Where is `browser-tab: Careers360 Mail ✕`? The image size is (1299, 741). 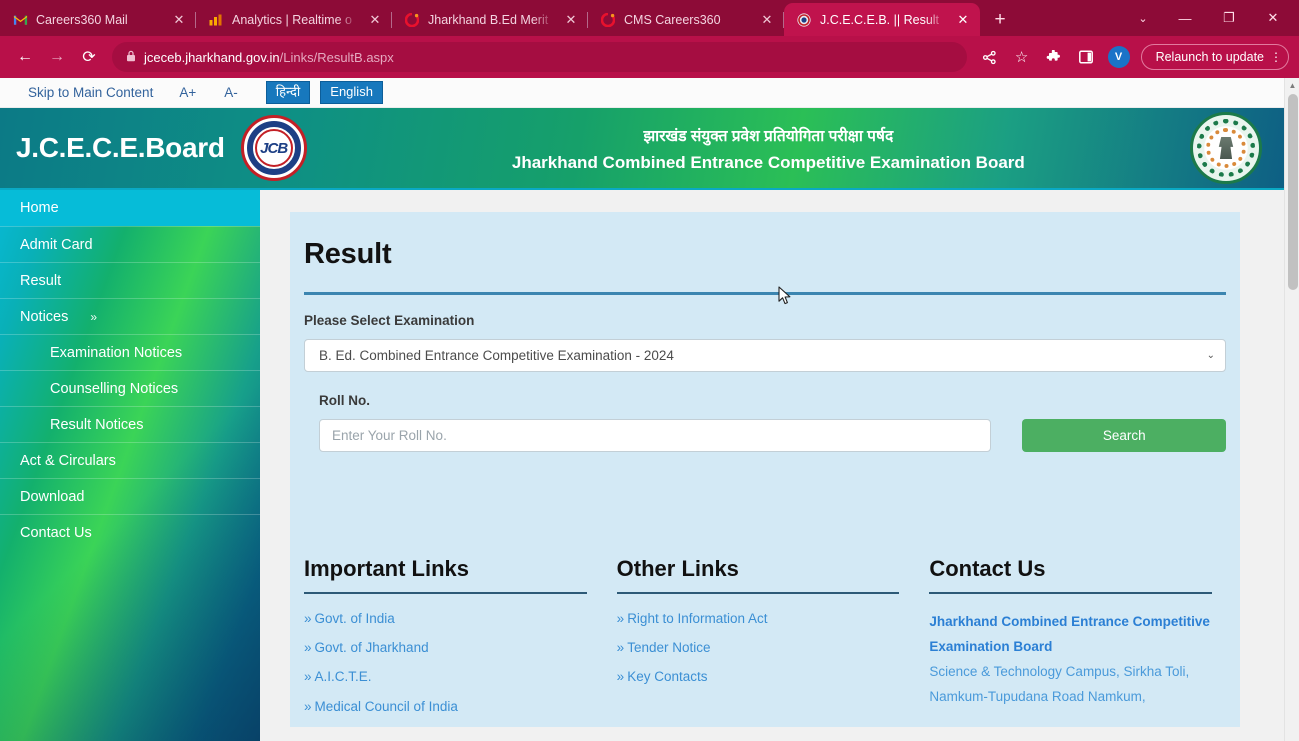
browser-tab: Careers360 Mail ✕ is located at coordinates (98, 19).